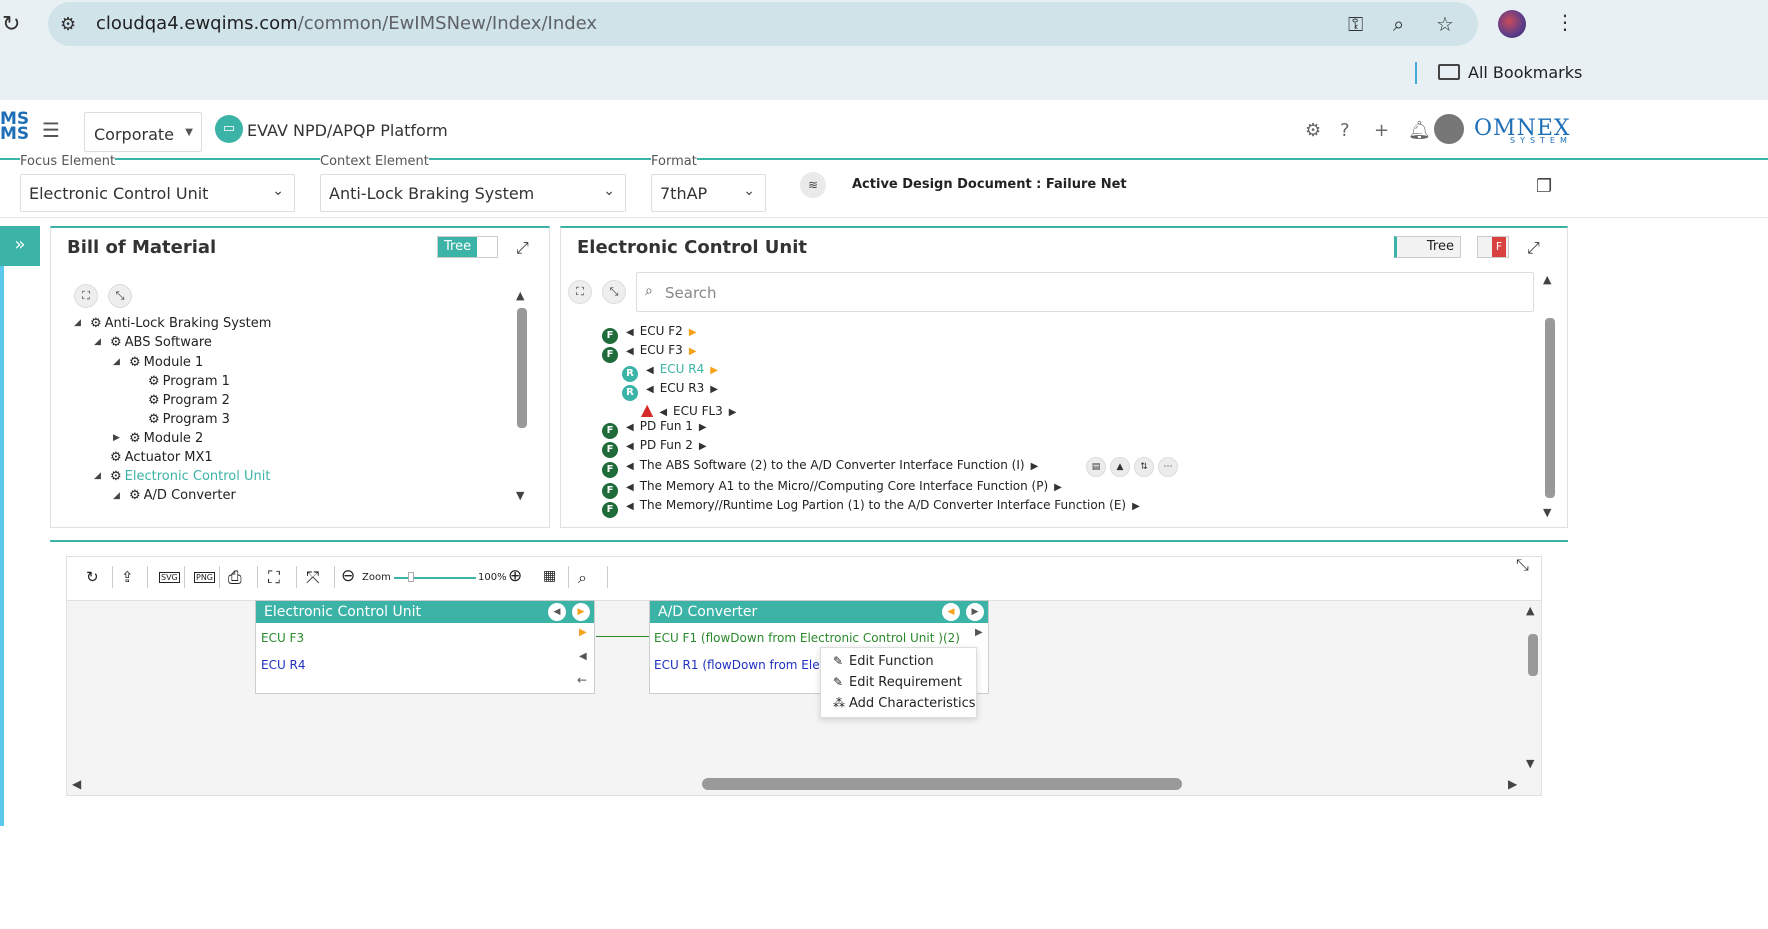 This screenshot has width=1768, height=929. I want to click on site-info-icon: ⚙, so click(68, 24).